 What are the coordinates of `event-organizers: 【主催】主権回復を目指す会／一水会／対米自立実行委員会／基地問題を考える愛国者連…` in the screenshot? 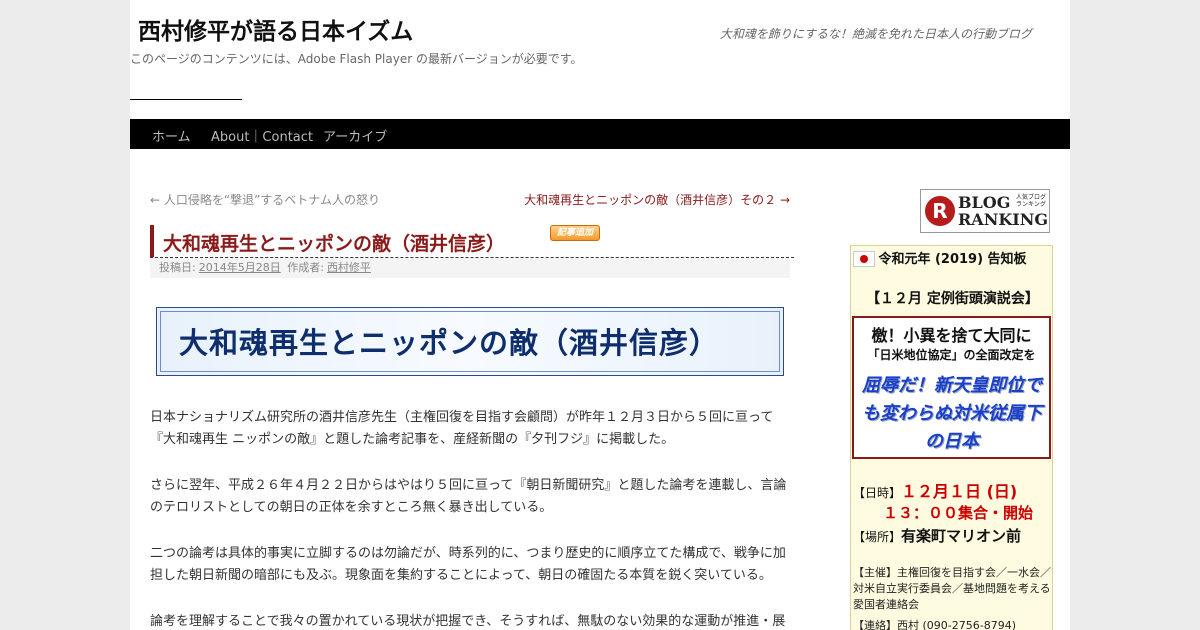 It's located at (952, 588).